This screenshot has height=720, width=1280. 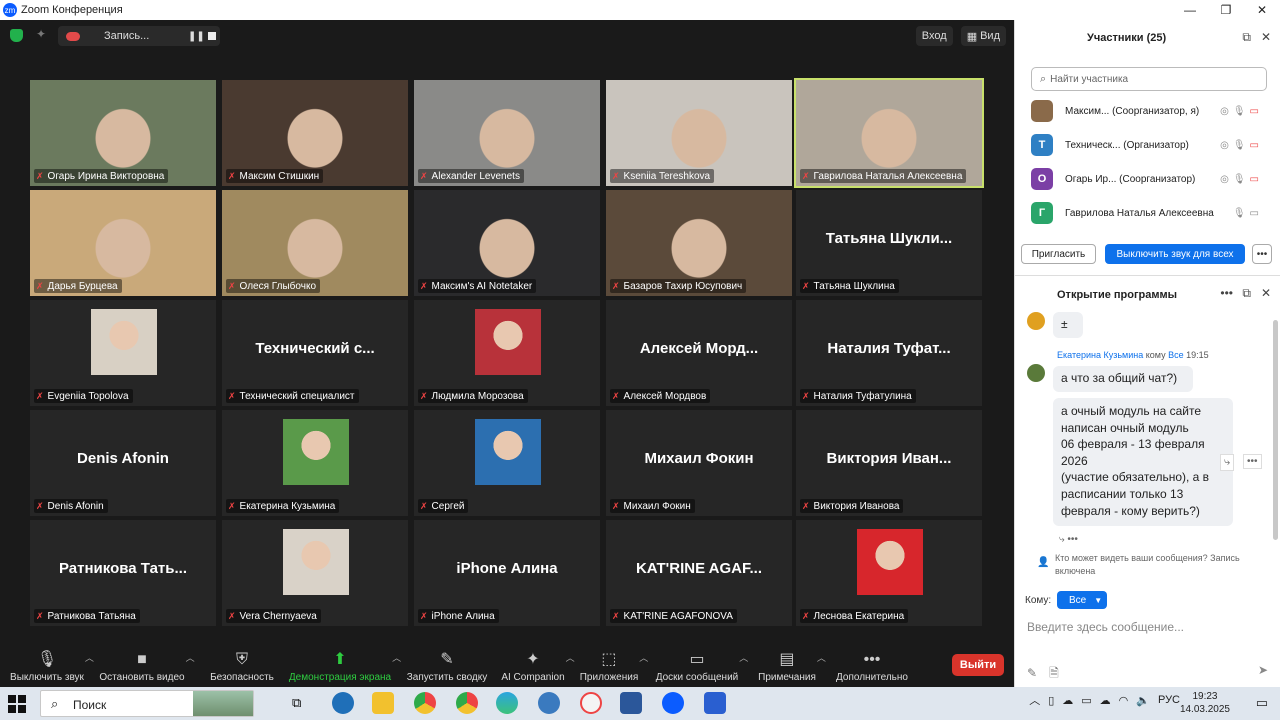 What do you see at coordinates (507, 353) in the screenshot?
I see `participant-tile: ✗ Людмила Морозова` at bounding box center [507, 353].